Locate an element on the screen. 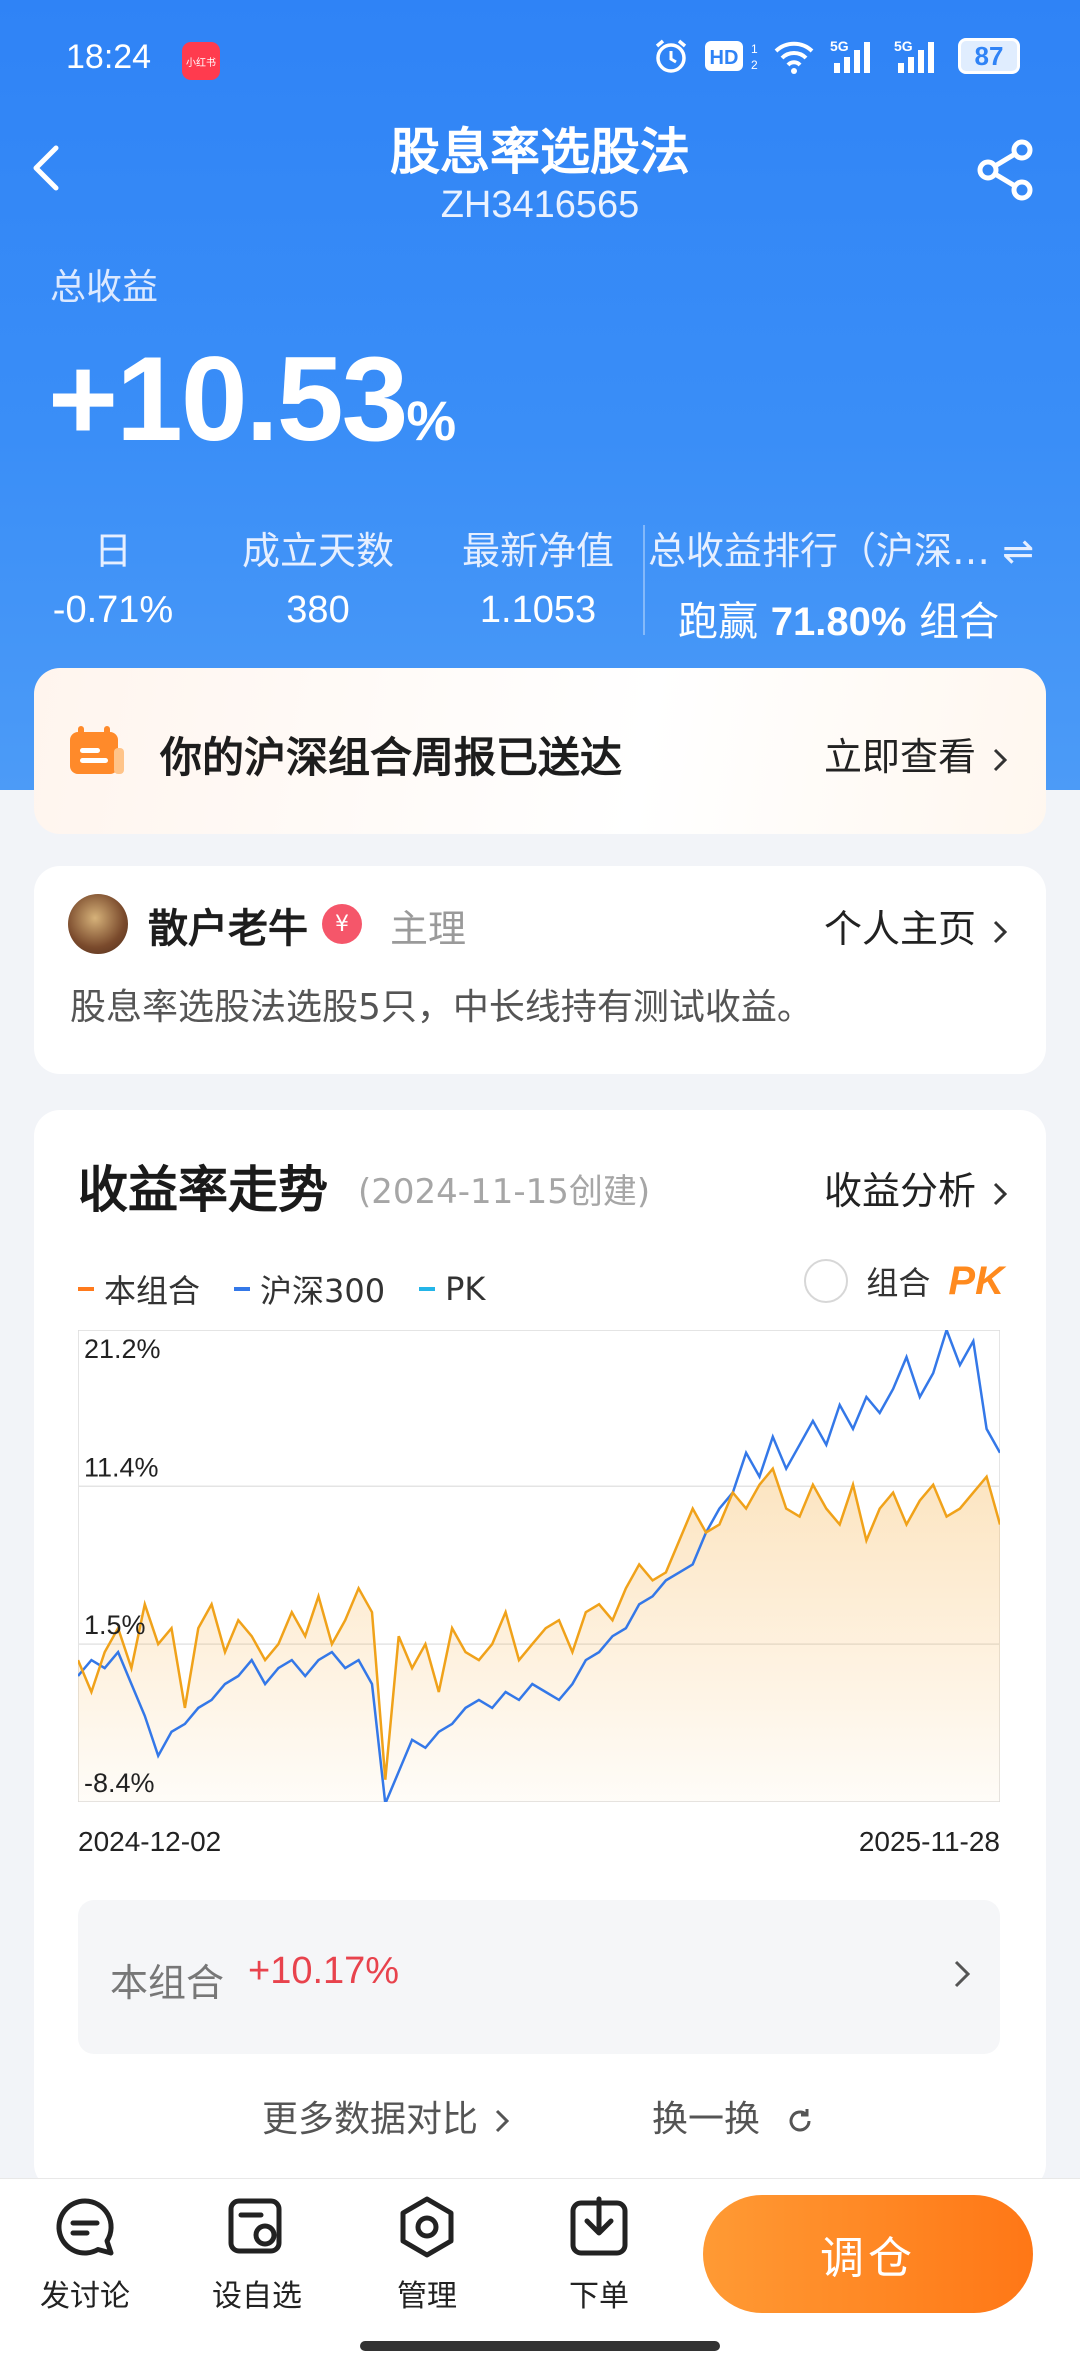  tab-order: 下单 is located at coordinates (599, 2255).